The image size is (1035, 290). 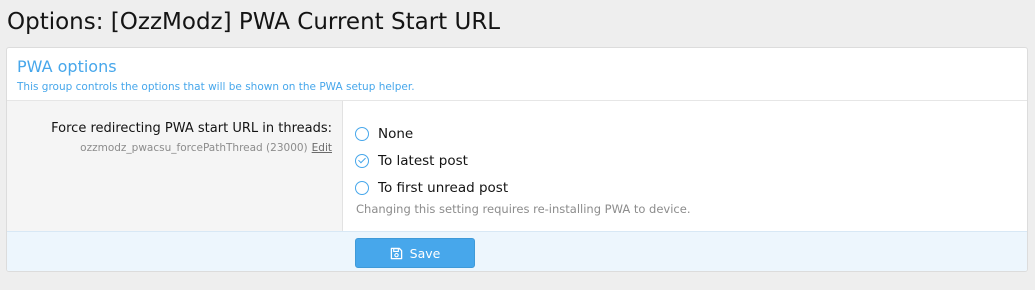 I want to click on radio-option-latest-post: To latest post, so click(x=431, y=160).